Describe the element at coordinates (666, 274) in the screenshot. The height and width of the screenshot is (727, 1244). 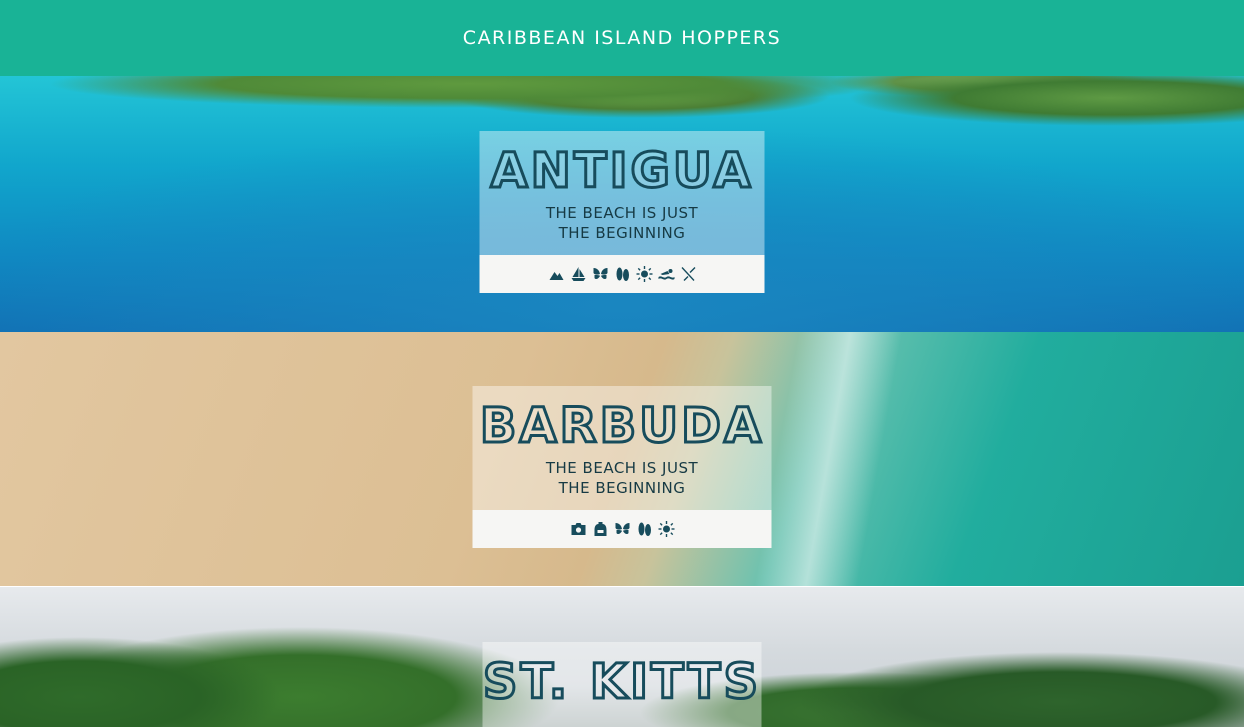
I see `swimming-icon` at that location.